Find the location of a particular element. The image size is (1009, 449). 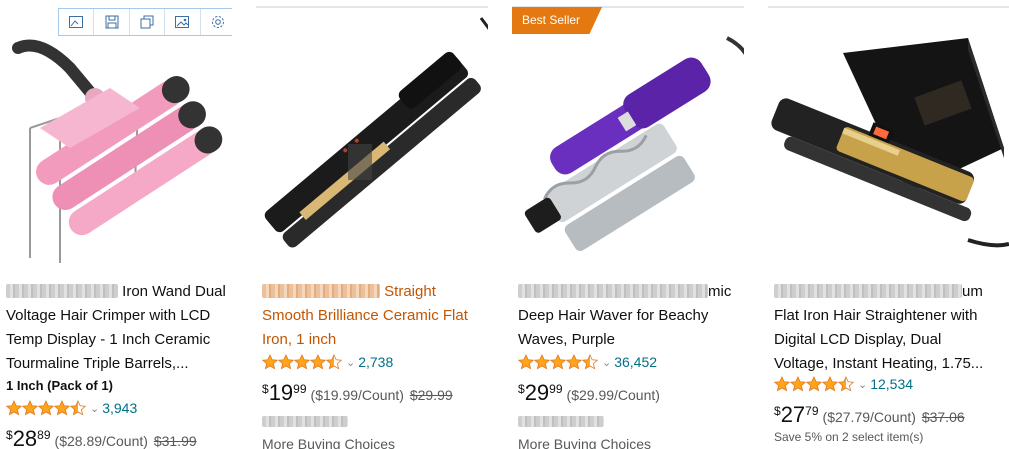

list-price: $31.99 is located at coordinates (175, 441).